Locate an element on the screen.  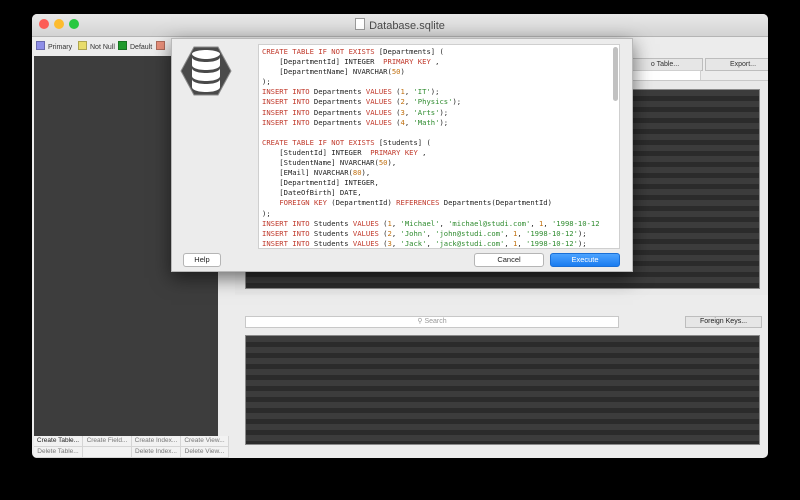
sql-line: [EMail] NVARCHAR(80), is located at coordinates (316, 173).